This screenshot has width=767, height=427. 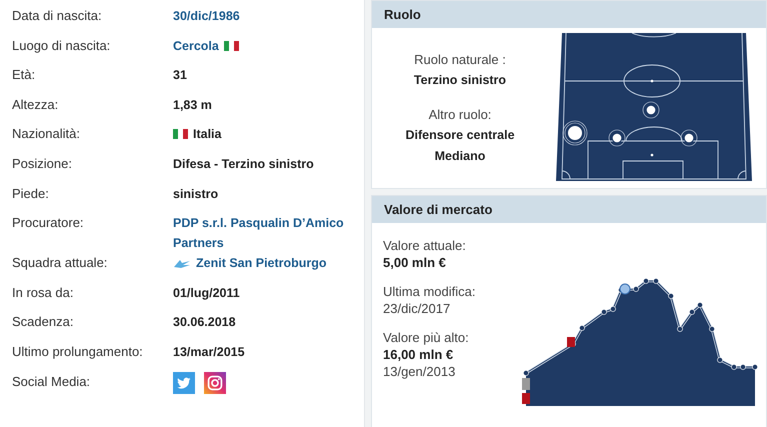 I want to click on role-value: Mediano, so click(x=460, y=156).